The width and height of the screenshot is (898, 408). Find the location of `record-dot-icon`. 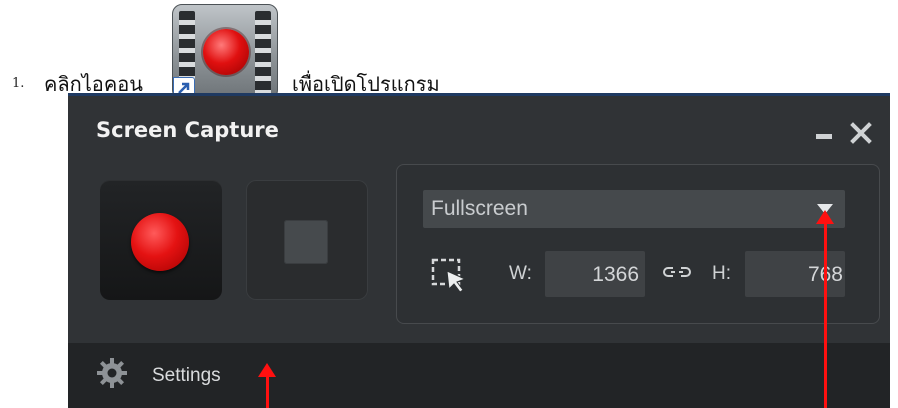

record-dot-icon is located at coordinates (226, 52).